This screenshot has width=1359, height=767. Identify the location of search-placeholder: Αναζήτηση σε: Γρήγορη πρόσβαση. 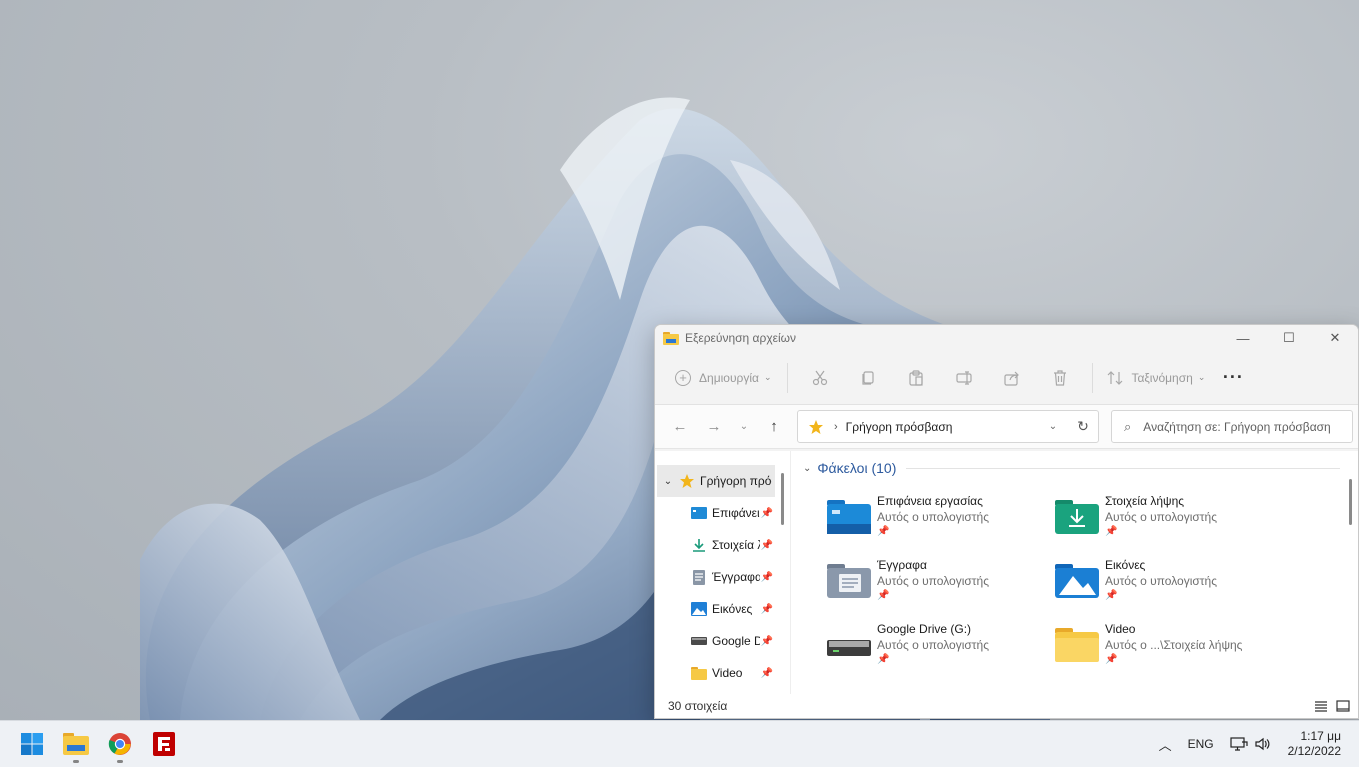
(1237, 426).